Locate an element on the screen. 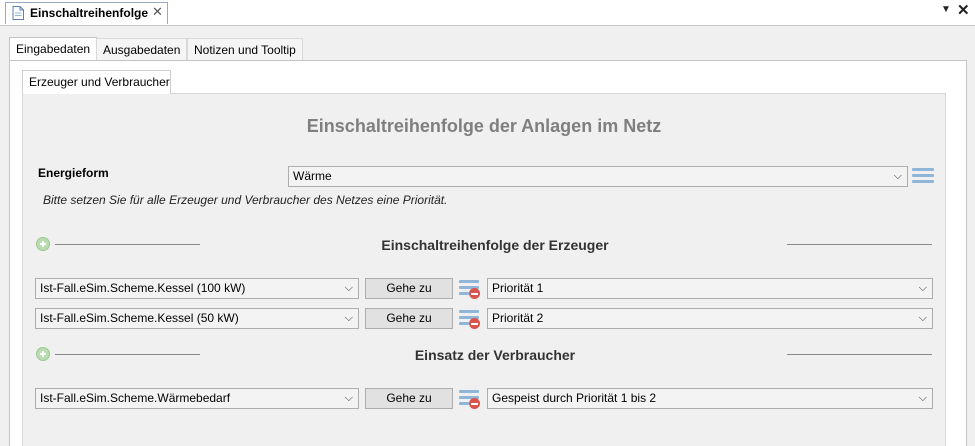  tab-eingabedaten: Eingabedaten is located at coordinates (53, 49).